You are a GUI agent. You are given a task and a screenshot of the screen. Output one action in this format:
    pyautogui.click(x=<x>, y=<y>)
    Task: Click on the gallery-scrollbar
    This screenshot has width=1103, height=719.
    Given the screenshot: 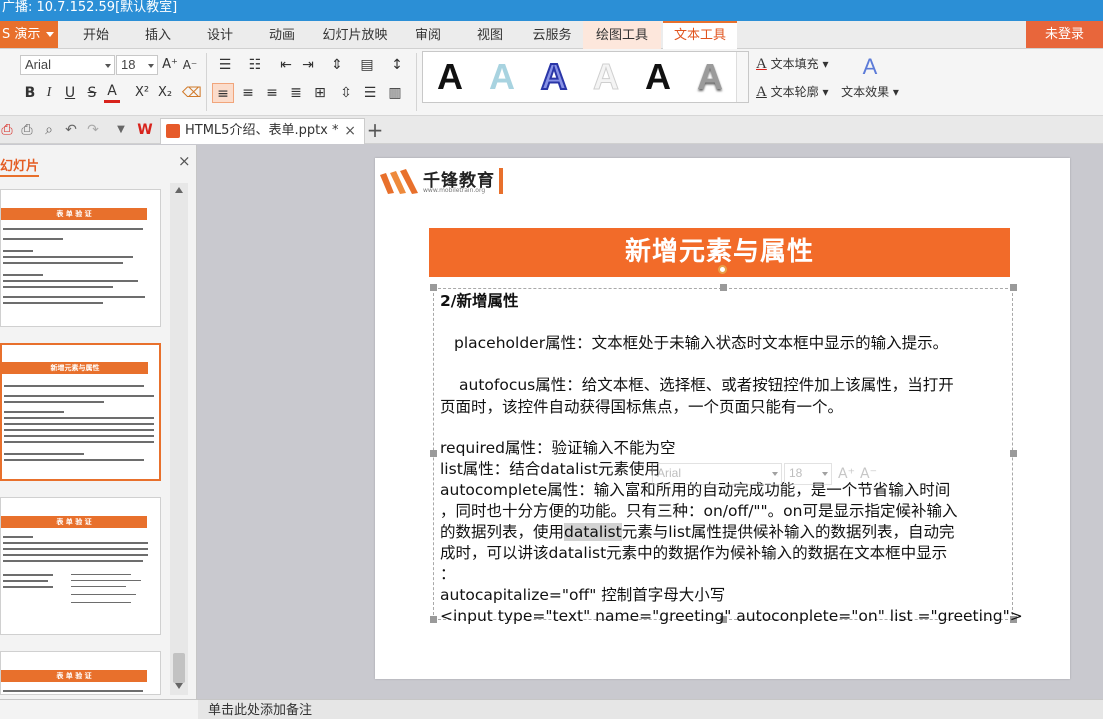 What is the action you would take?
    pyautogui.click(x=742, y=77)
    